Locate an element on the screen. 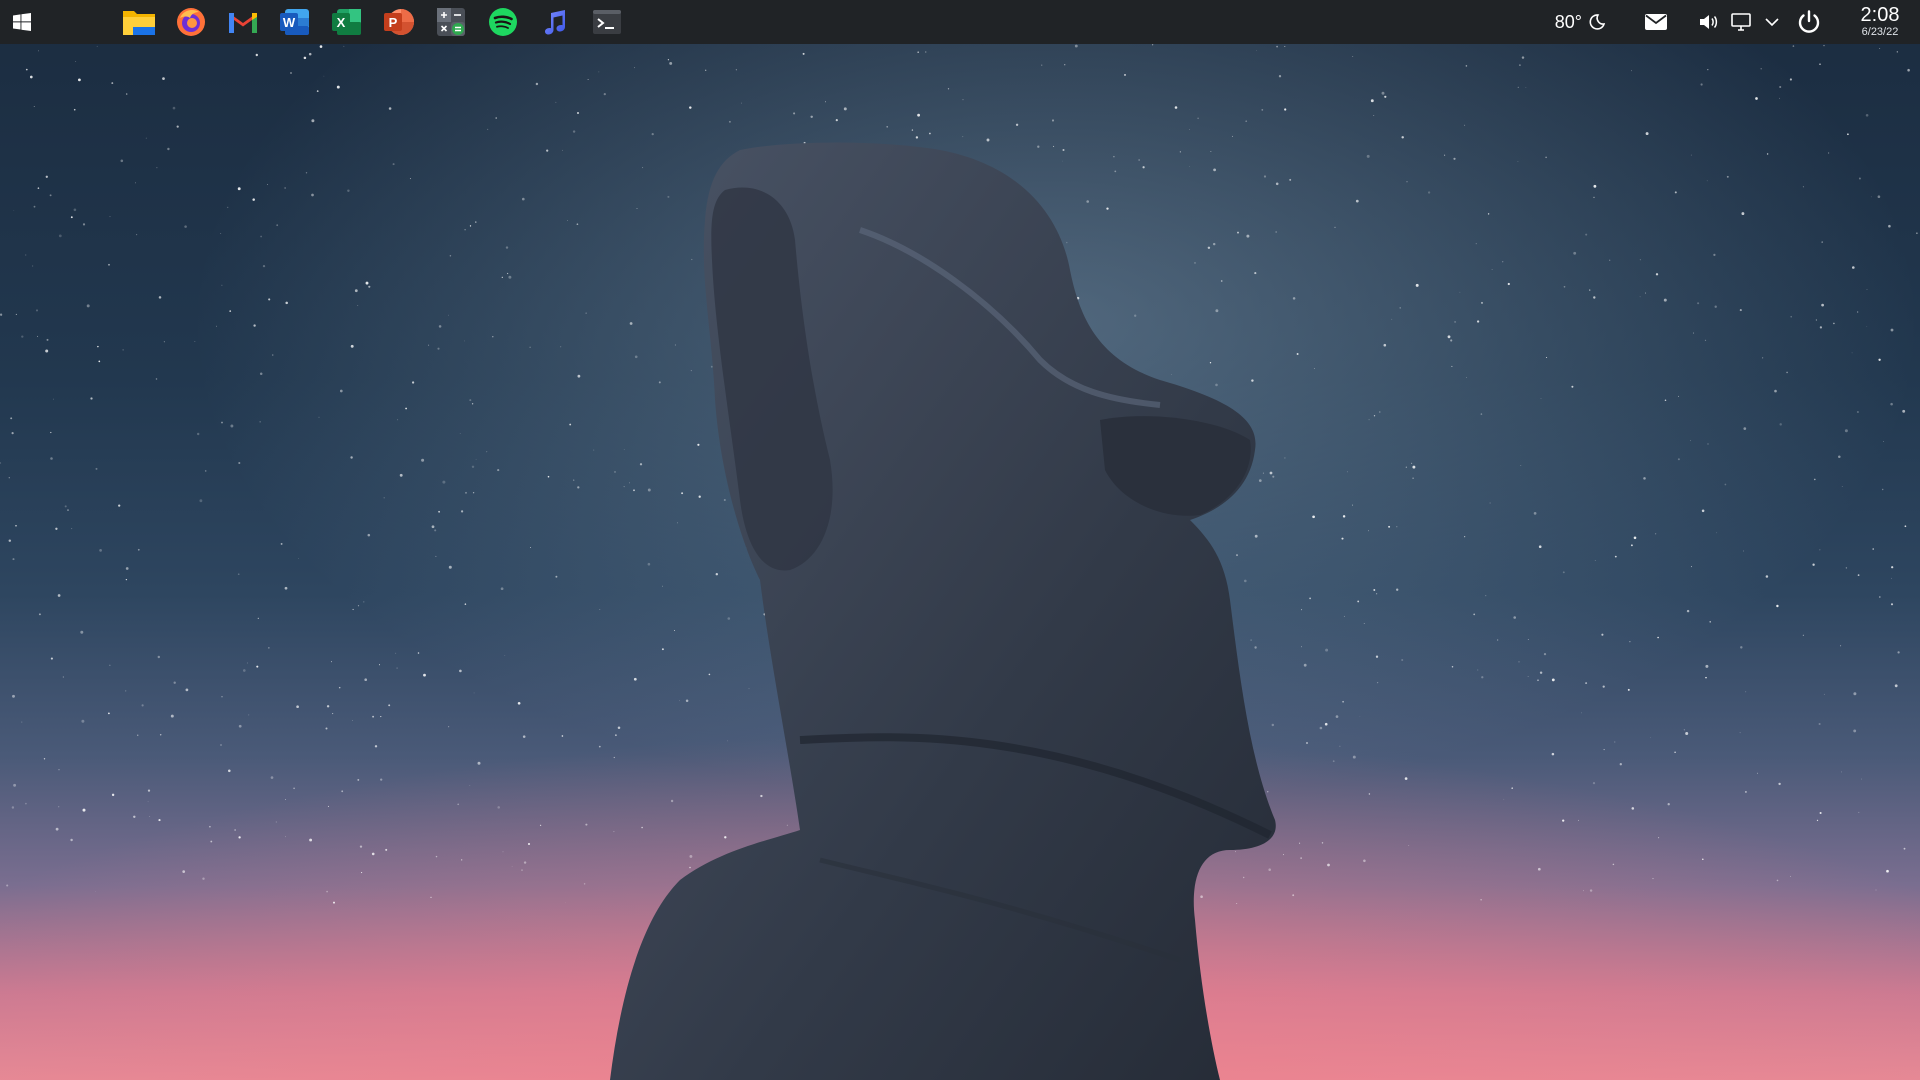  power-button is located at coordinates (1809, 22).